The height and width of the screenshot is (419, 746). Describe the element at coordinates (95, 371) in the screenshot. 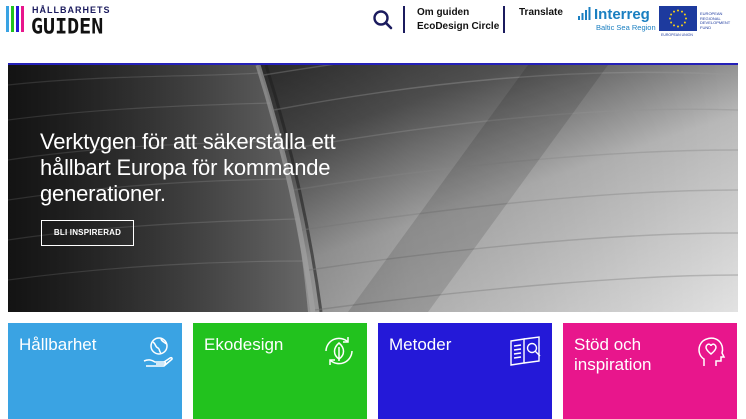

I see `tile-hallbarhet: Hållbarhet` at that location.